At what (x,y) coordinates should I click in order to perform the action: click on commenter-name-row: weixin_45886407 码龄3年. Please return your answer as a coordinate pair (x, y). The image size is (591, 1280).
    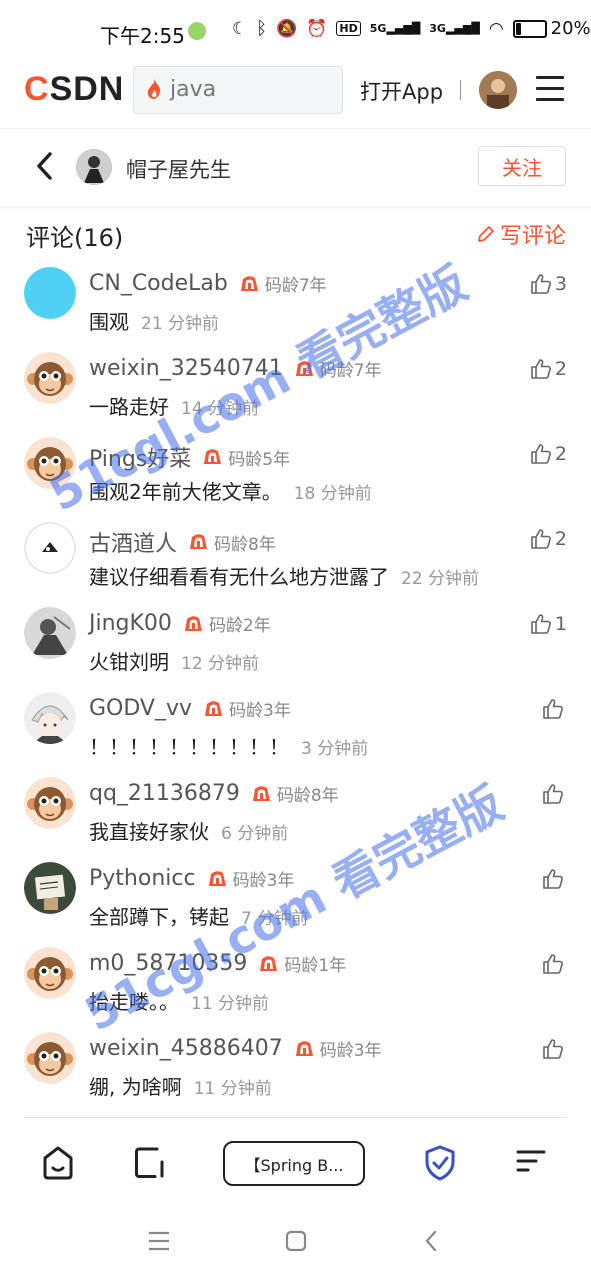
    Looking at the image, I should click on (235, 1048).